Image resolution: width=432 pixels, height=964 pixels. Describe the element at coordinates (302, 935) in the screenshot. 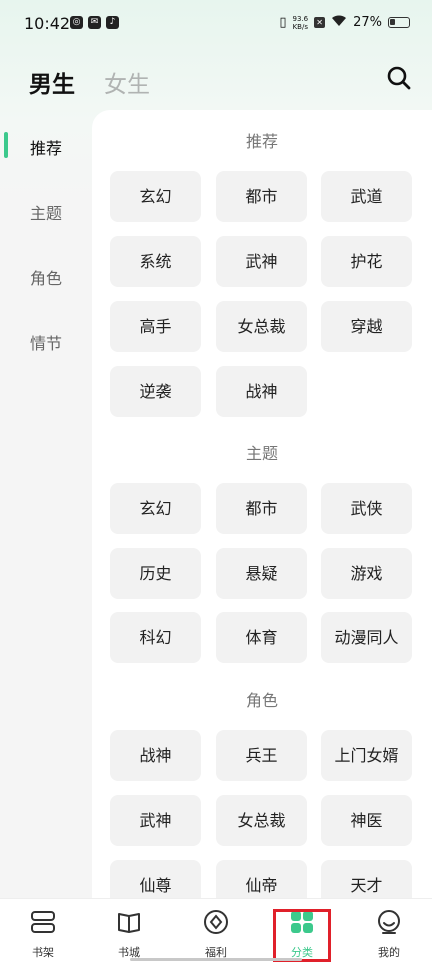

I see `highlight-box` at that location.